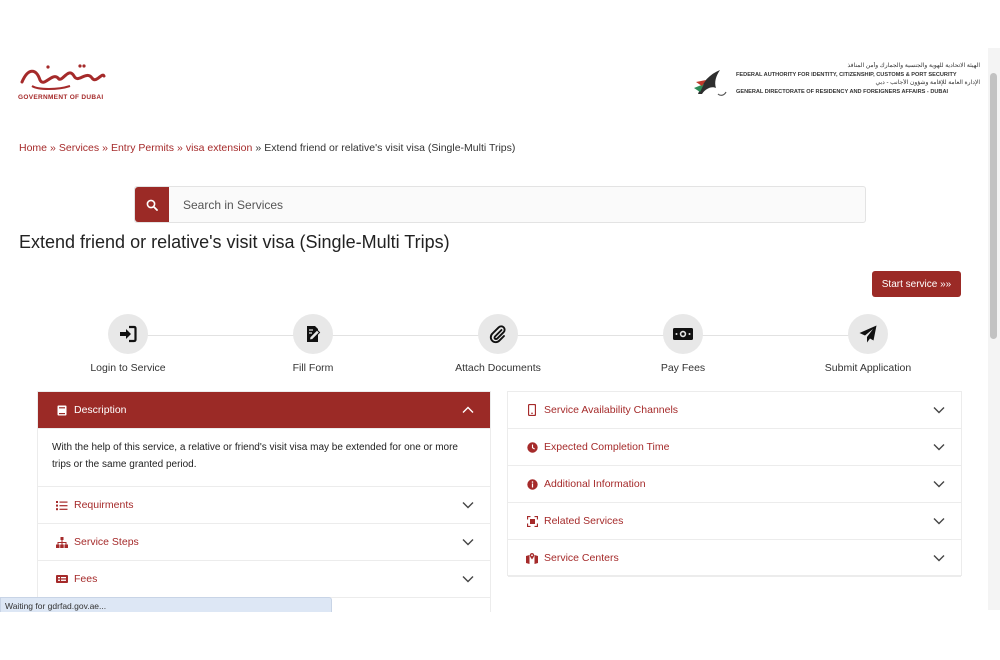 This screenshot has height=660, width=1000. I want to click on receipt-icon, so click(62, 579).